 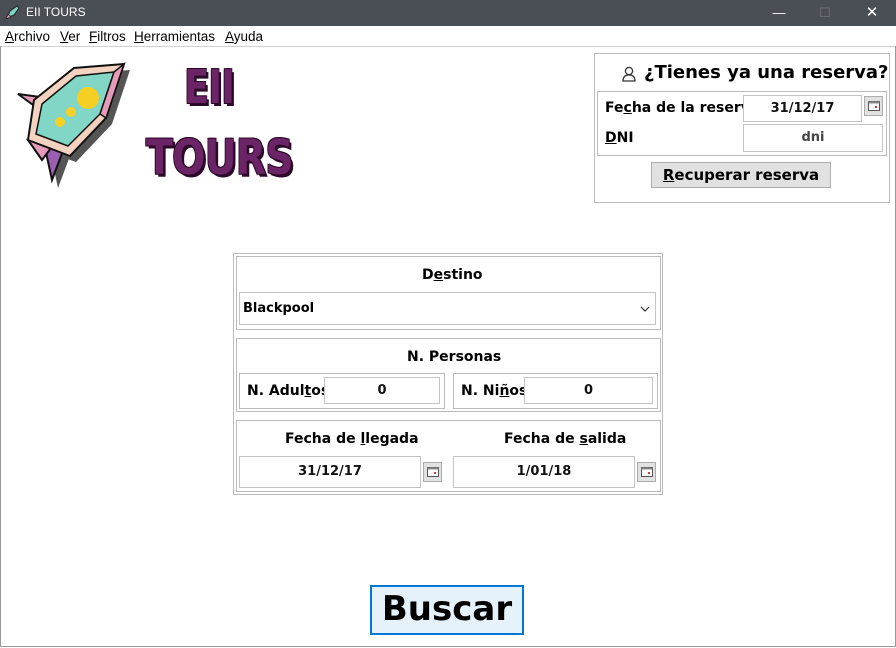 What do you see at coordinates (248, 36) in the screenshot?
I see `menu-label: yuda` at bounding box center [248, 36].